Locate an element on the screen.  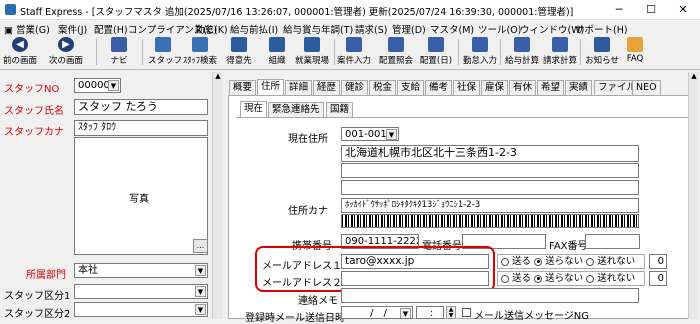
mail2-cannot-radio is located at coordinates (590, 278).